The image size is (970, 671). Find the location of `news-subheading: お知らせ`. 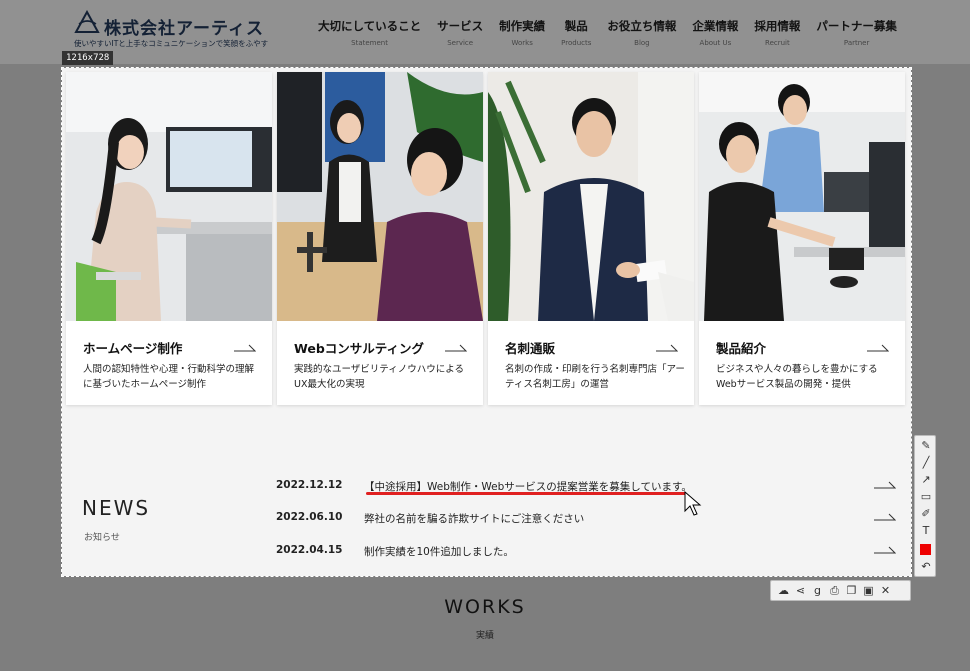

news-subheading: お知らせ is located at coordinates (102, 538).